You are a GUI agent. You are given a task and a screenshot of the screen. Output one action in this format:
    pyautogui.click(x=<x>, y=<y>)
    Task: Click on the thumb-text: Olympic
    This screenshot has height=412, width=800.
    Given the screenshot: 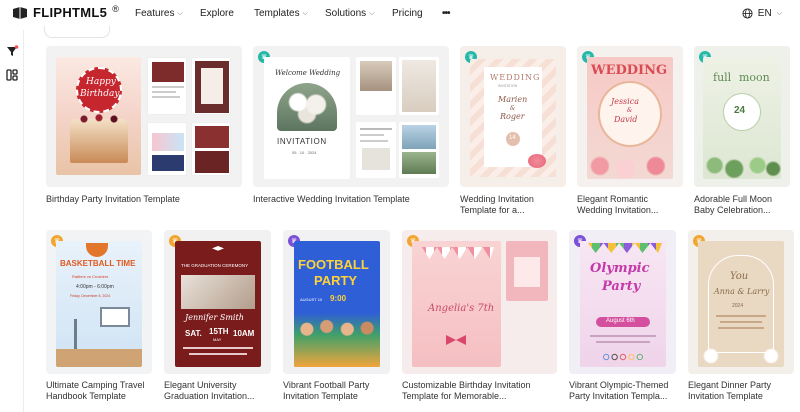 What is the action you would take?
    pyautogui.click(x=620, y=268)
    